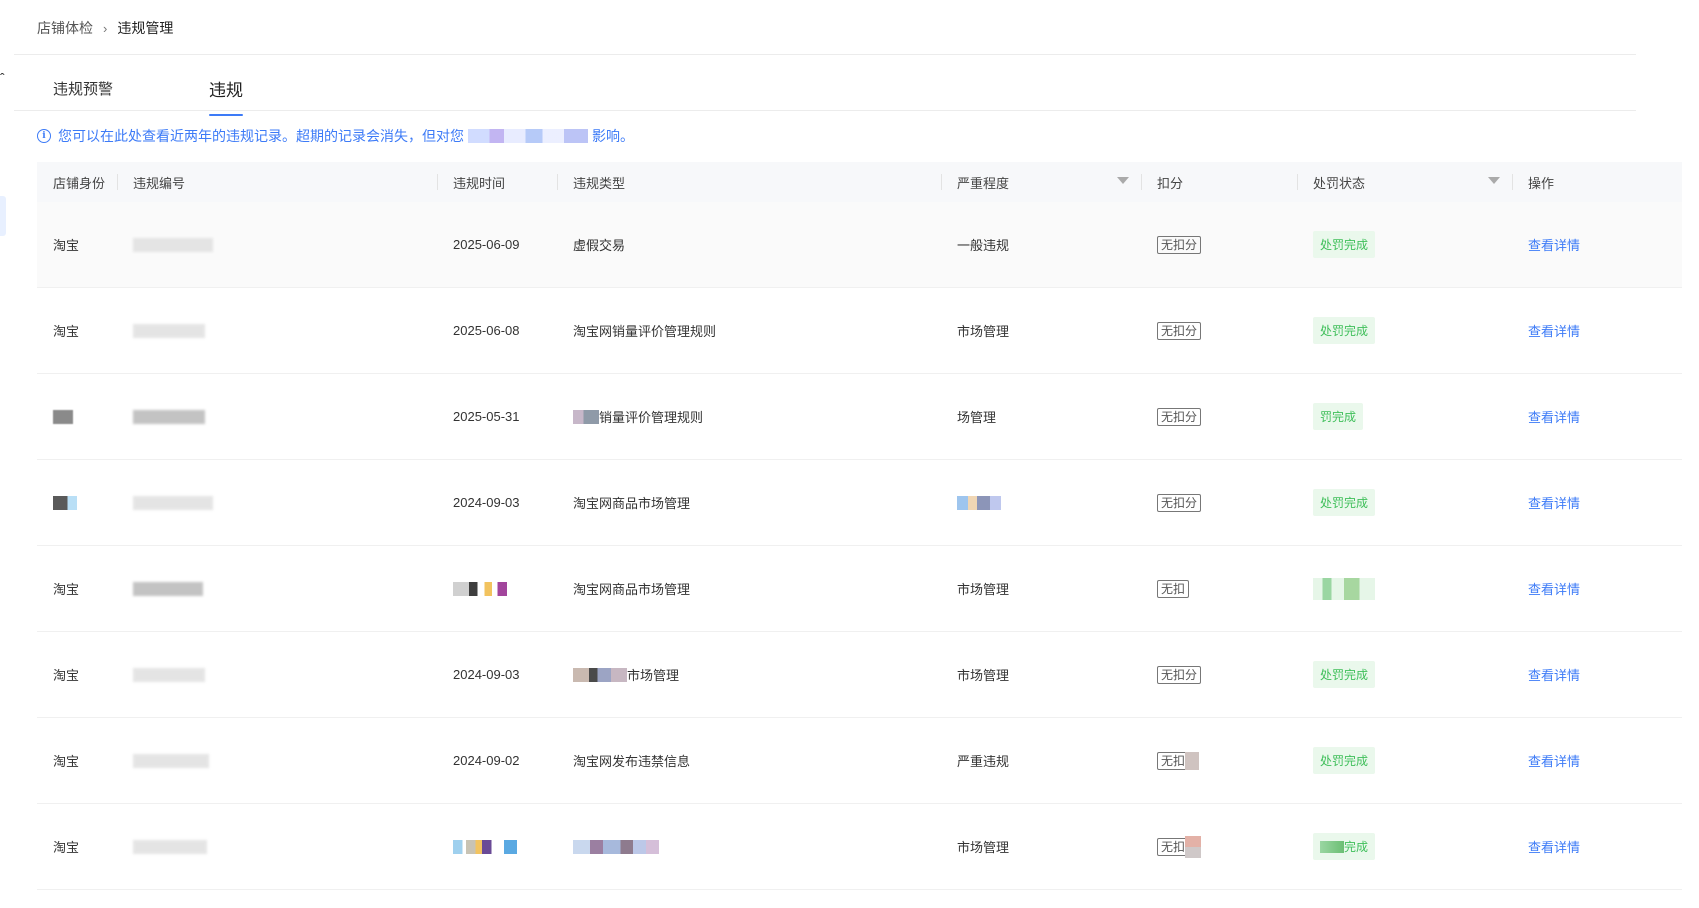 The image size is (1699, 908). What do you see at coordinates (983, 761) in the screenshot?
I see `cell-severity: 严重违规` at bounding box center [983, 761].